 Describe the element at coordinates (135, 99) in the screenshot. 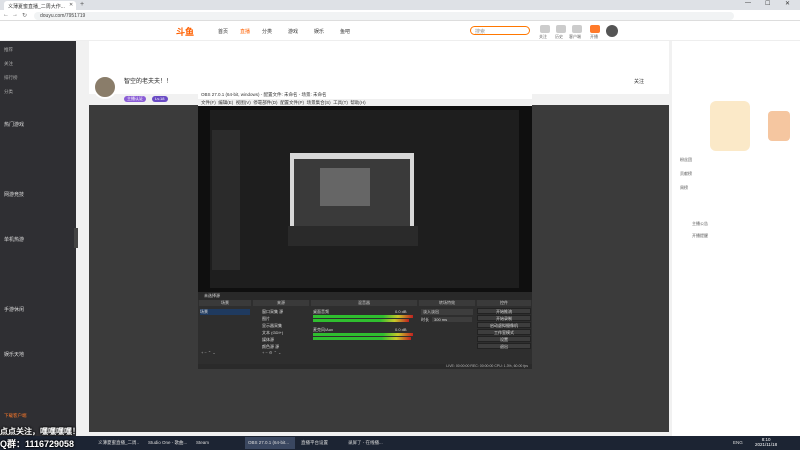

I see `status-badge: 主播认证` at that location.